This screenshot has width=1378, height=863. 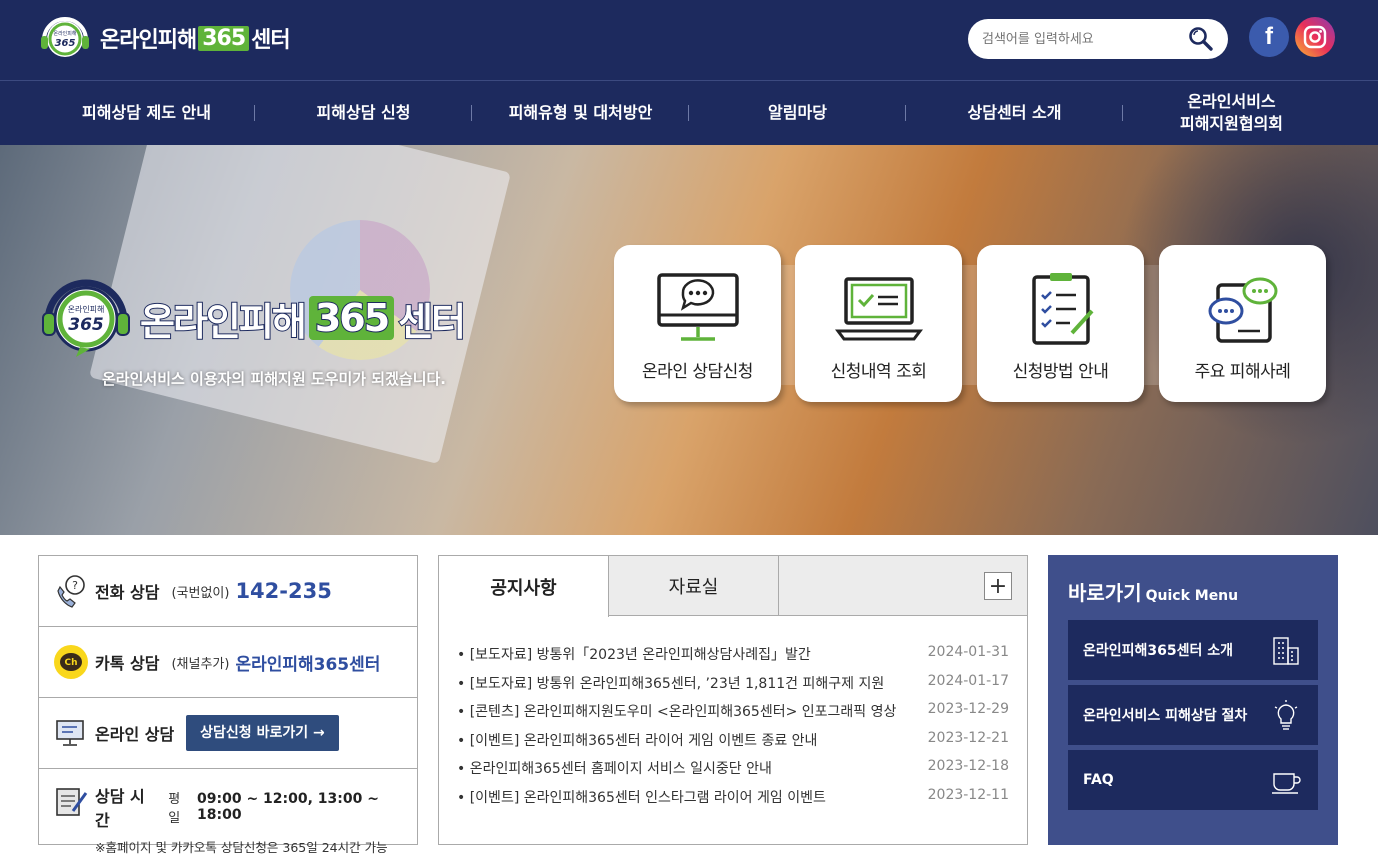 What do you see at coordinates (1105, 593) in the screenshot?
I see `quick-title-ko: 바로가기` at bounding box center [1105, 593].